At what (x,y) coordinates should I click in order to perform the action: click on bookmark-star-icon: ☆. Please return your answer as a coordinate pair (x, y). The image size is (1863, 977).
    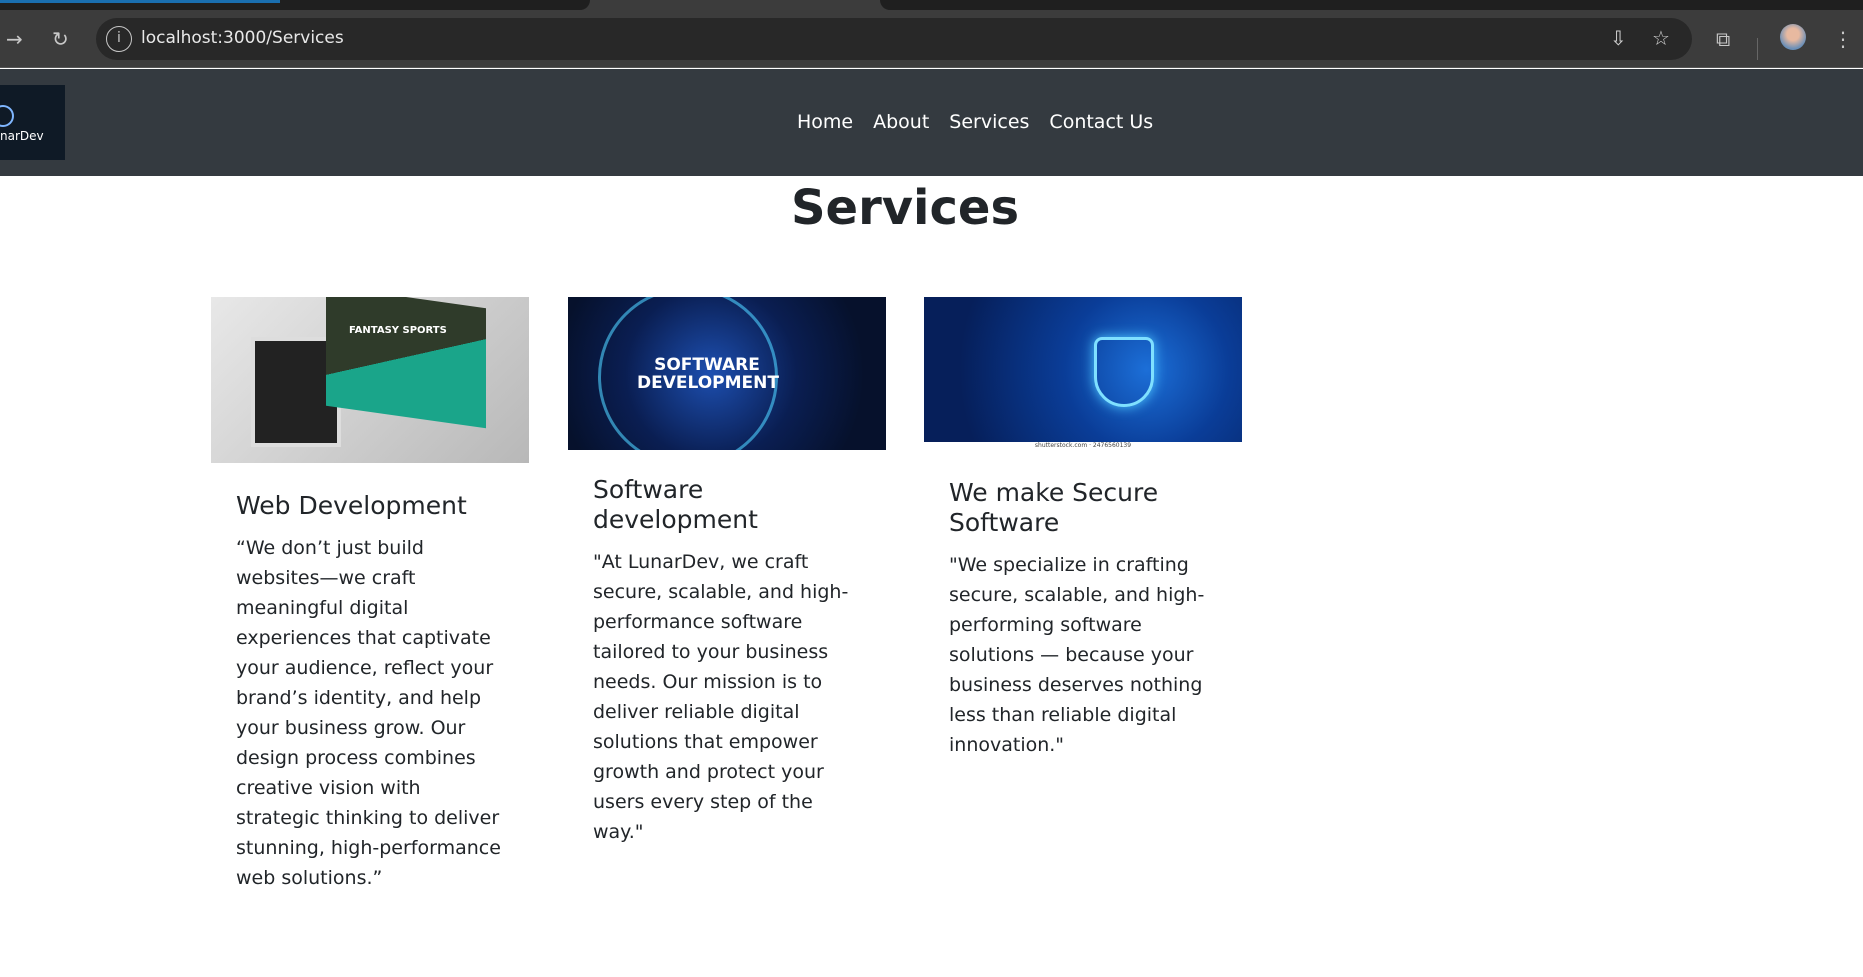
    Looking at the image, I should click on (1661, 38).